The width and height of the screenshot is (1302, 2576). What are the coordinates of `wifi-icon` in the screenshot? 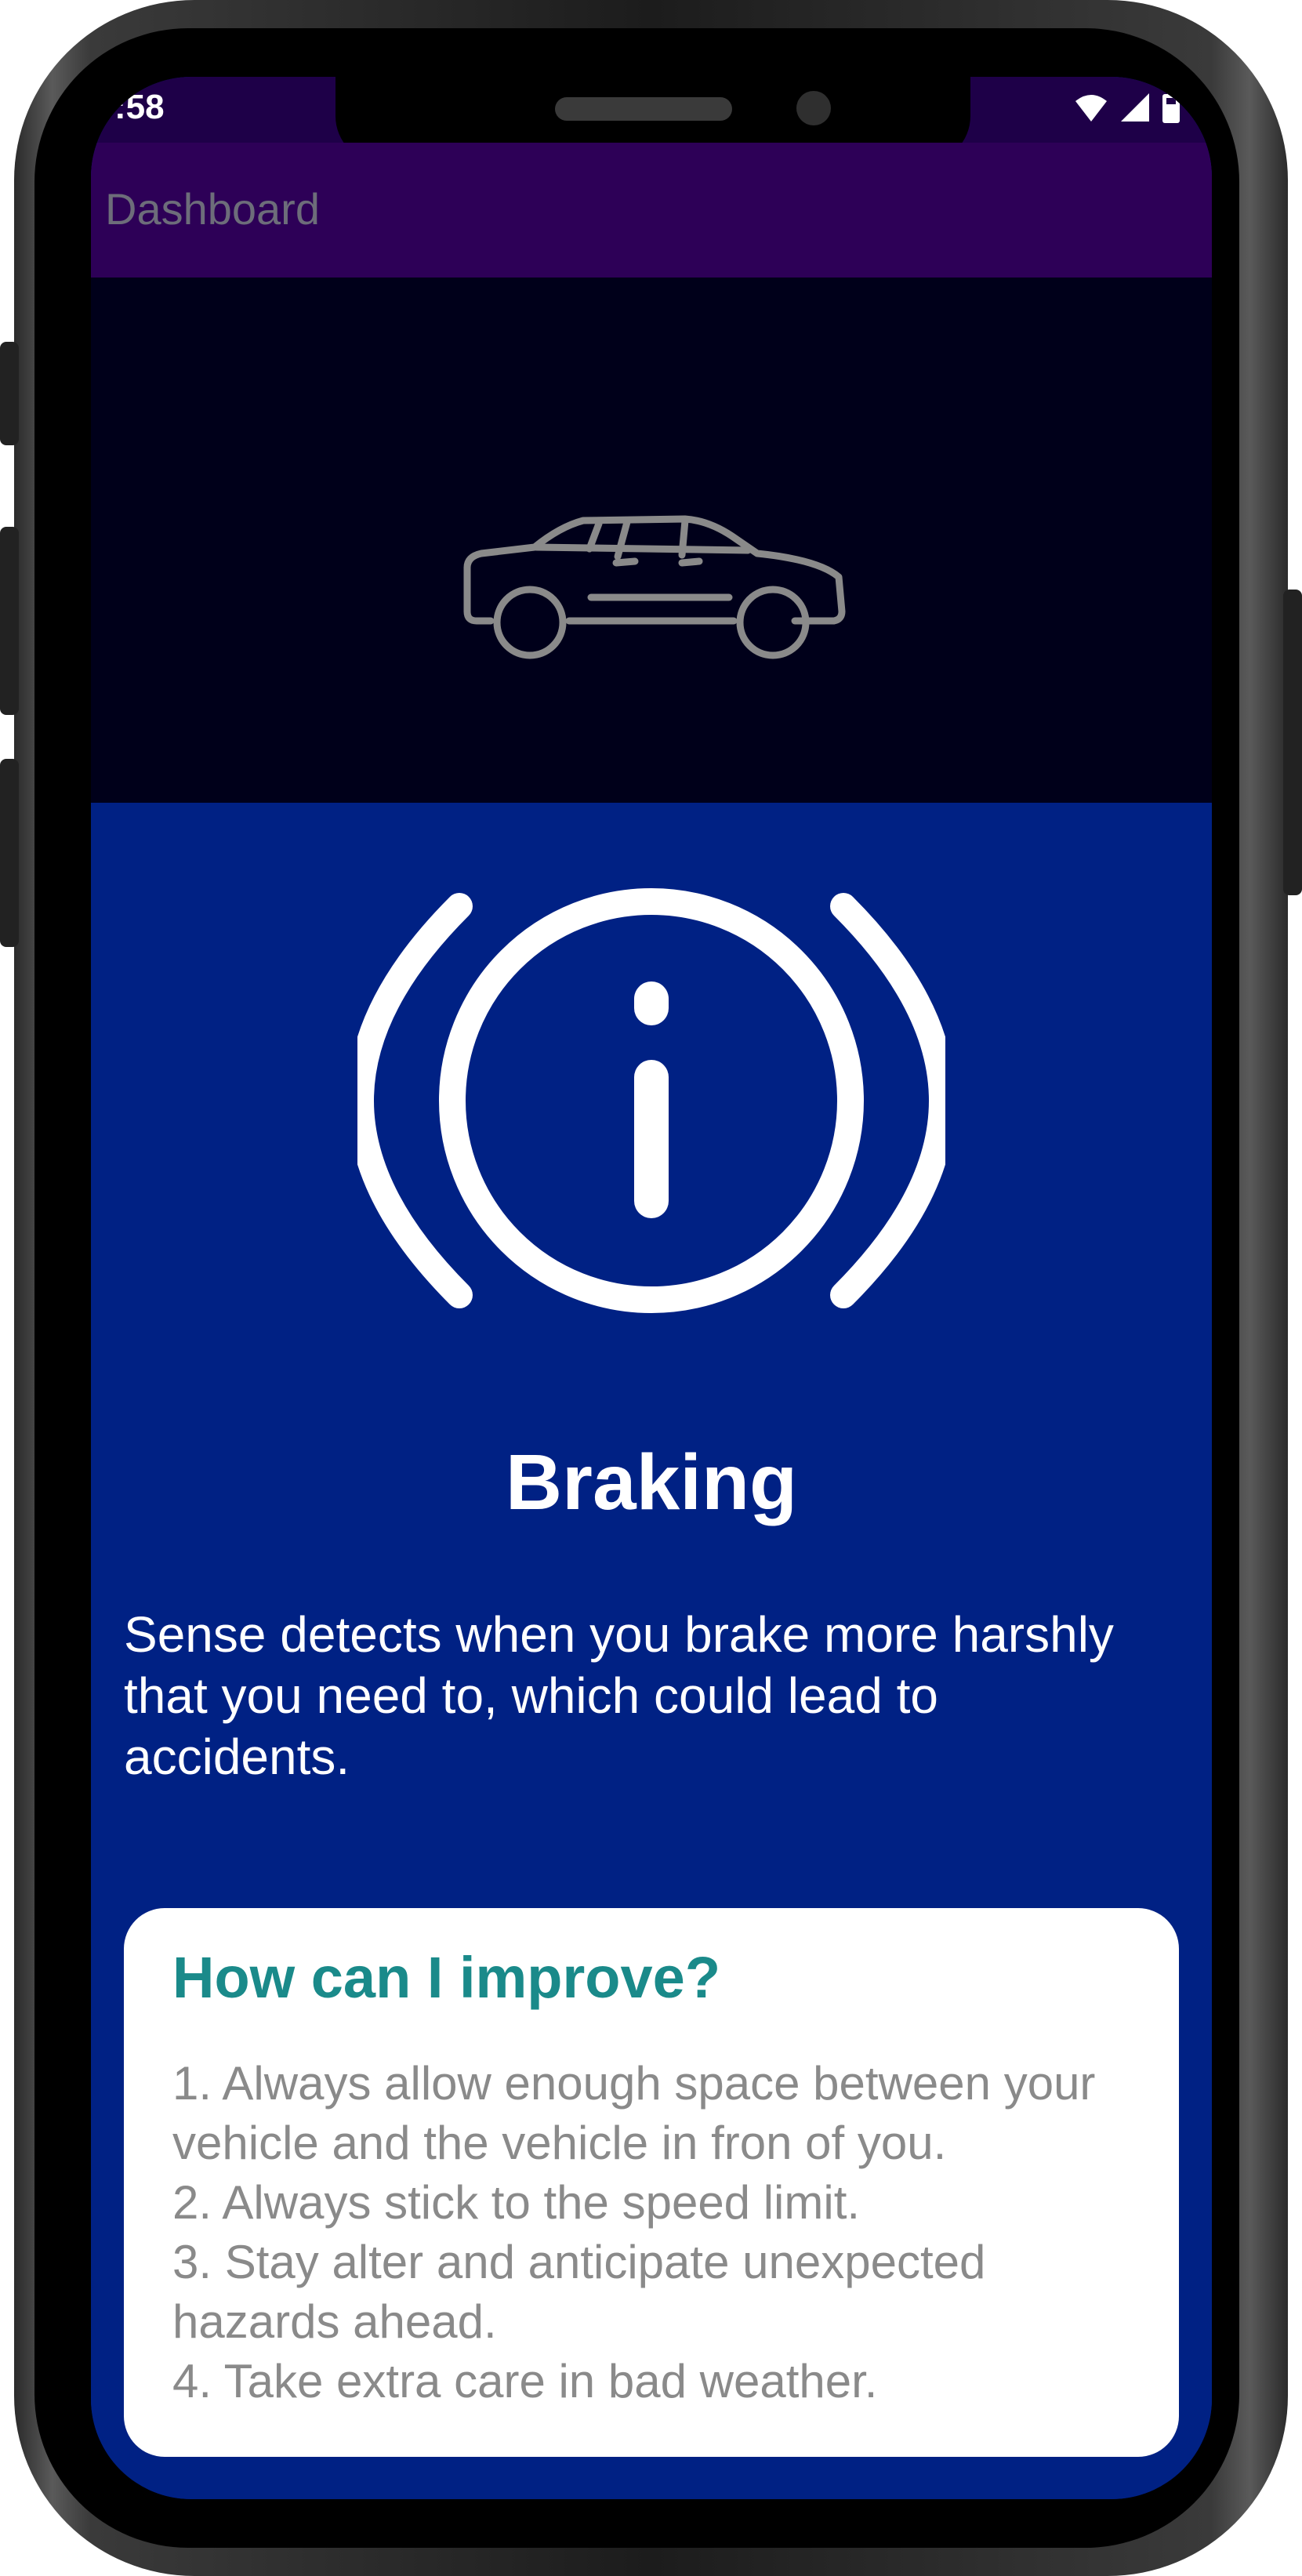 It's located at (1091, 109).